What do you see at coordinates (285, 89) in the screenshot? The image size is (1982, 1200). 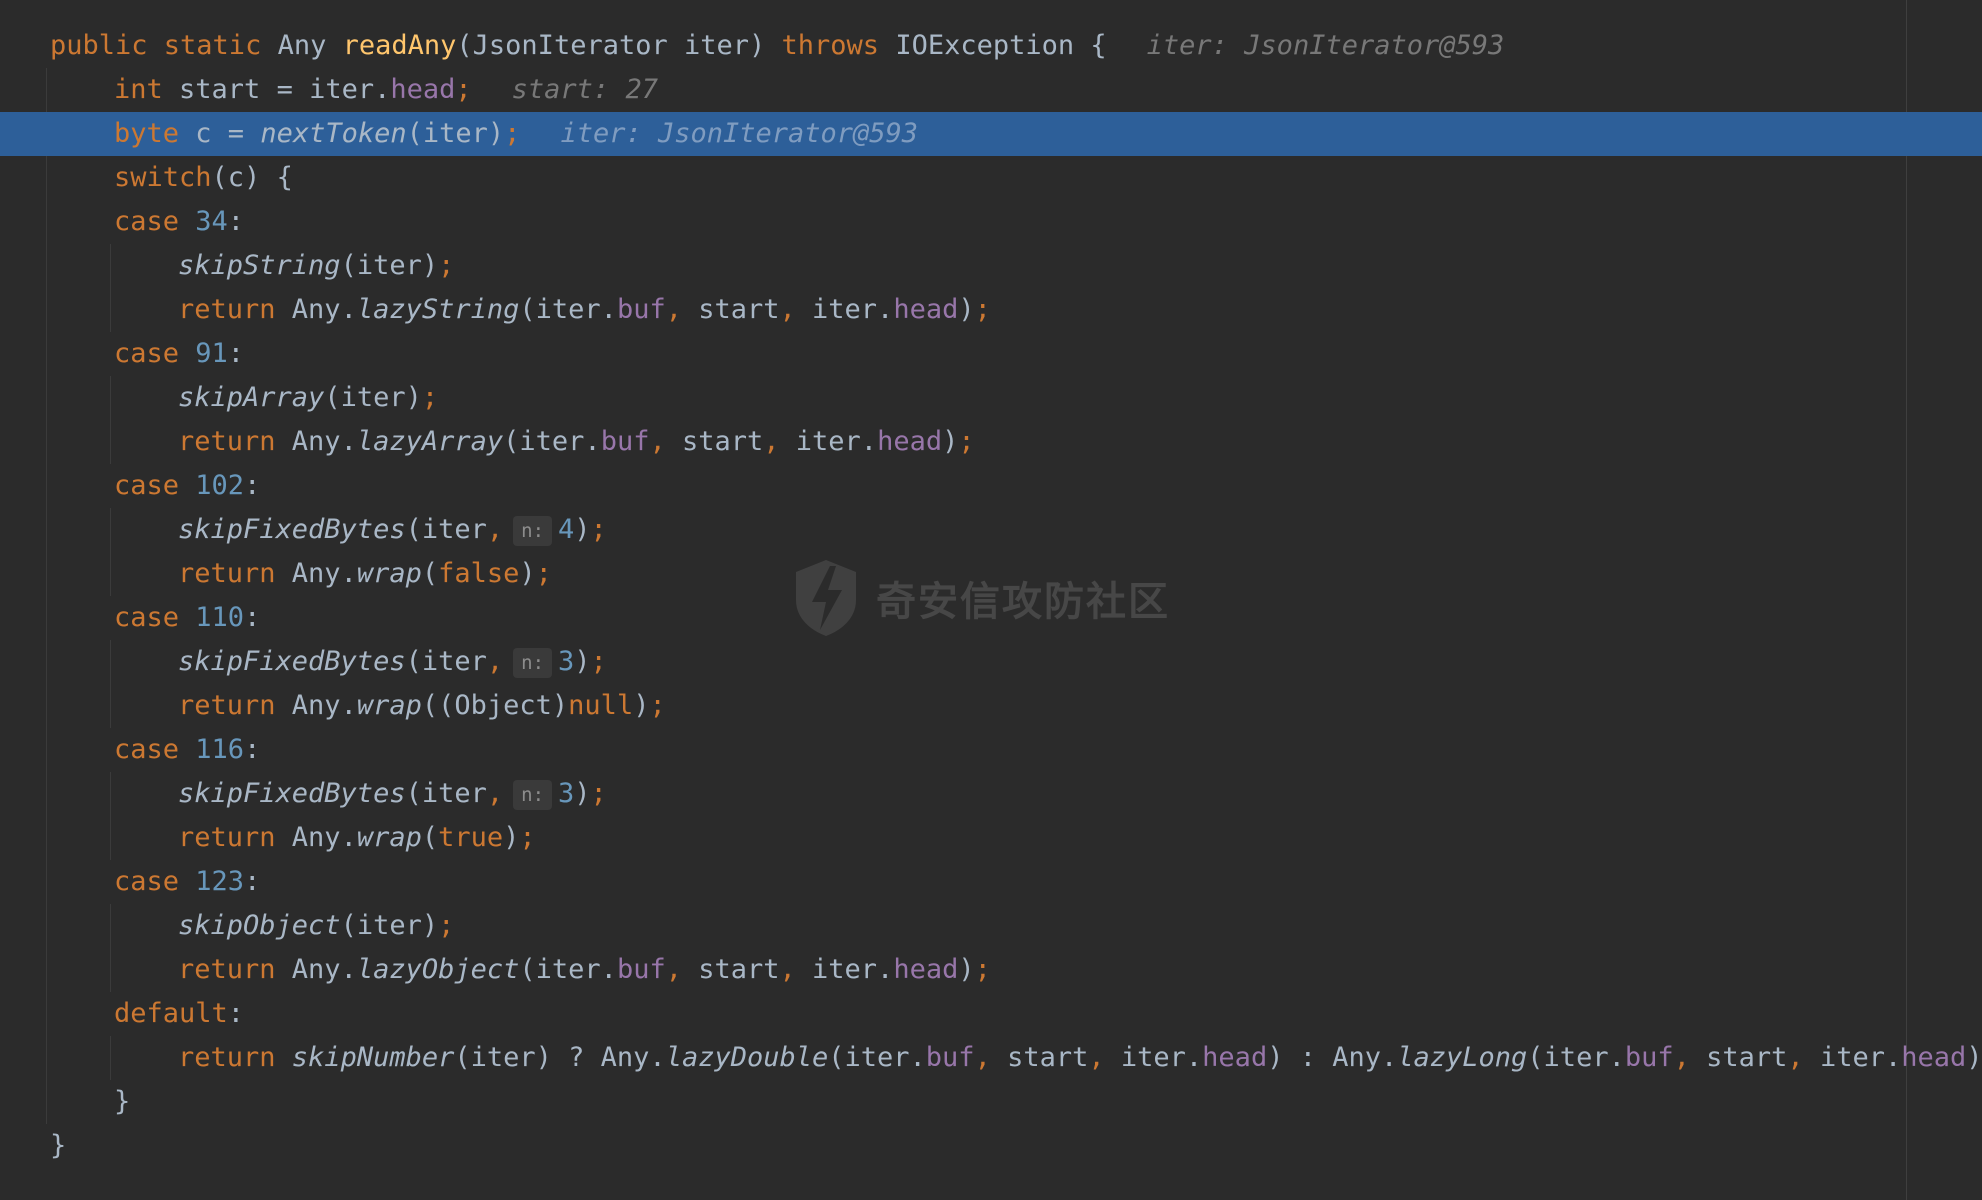 I see `code-token: start = iter.` at bounding box center [285, 89].